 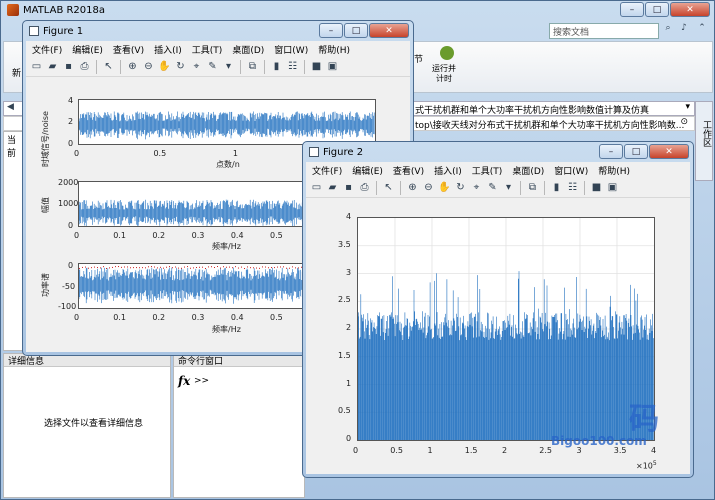 What do you see at coordinates (64, 10) in the screenshot?
I see `main-title: MATLAB R2018a` at bounding box center [64, 10].